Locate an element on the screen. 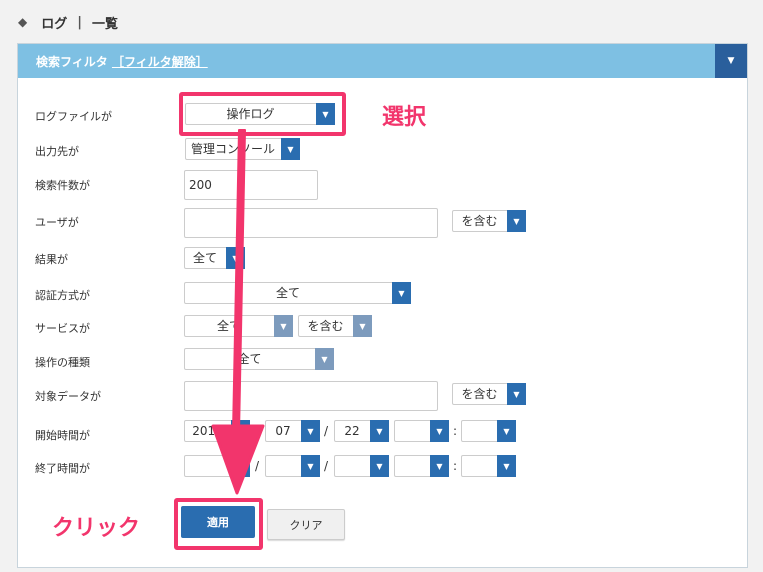  label-auth: 認証方式が is located at coordinates (62, 295).